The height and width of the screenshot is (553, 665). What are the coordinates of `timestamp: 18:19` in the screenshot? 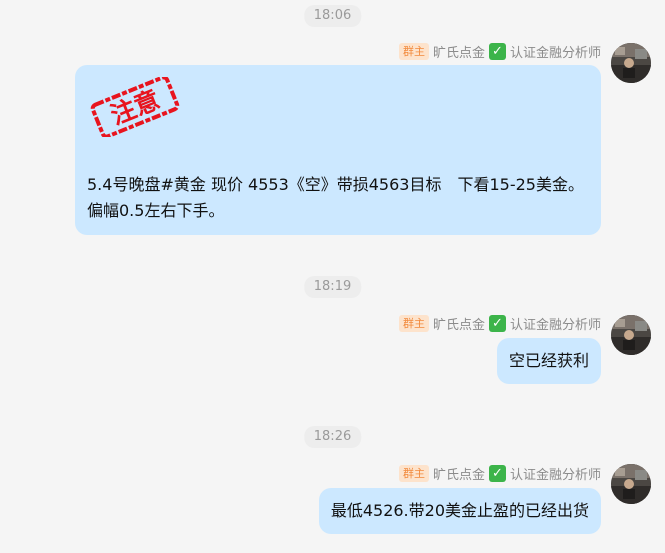 It's located at (332, 287).